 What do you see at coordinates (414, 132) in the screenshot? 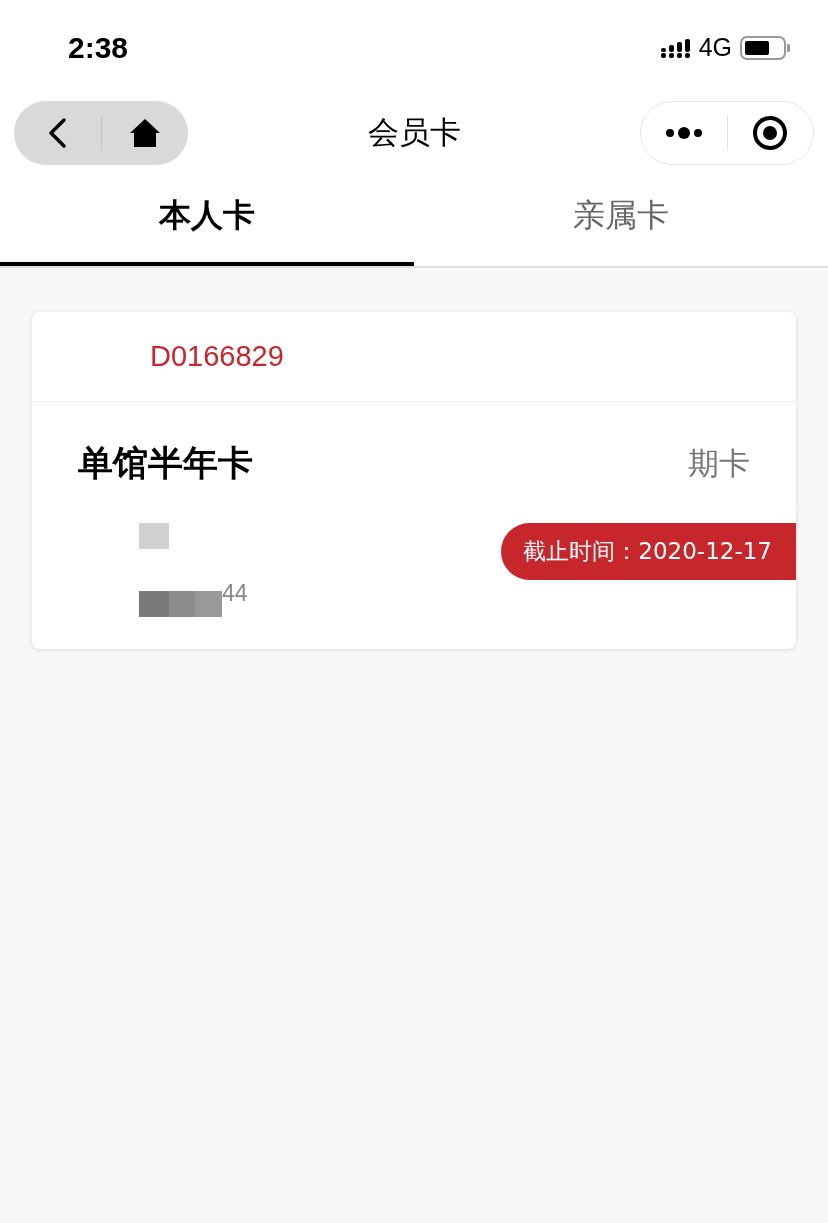
I see `page-title: 会员卡` at bounding box center [414, 132].